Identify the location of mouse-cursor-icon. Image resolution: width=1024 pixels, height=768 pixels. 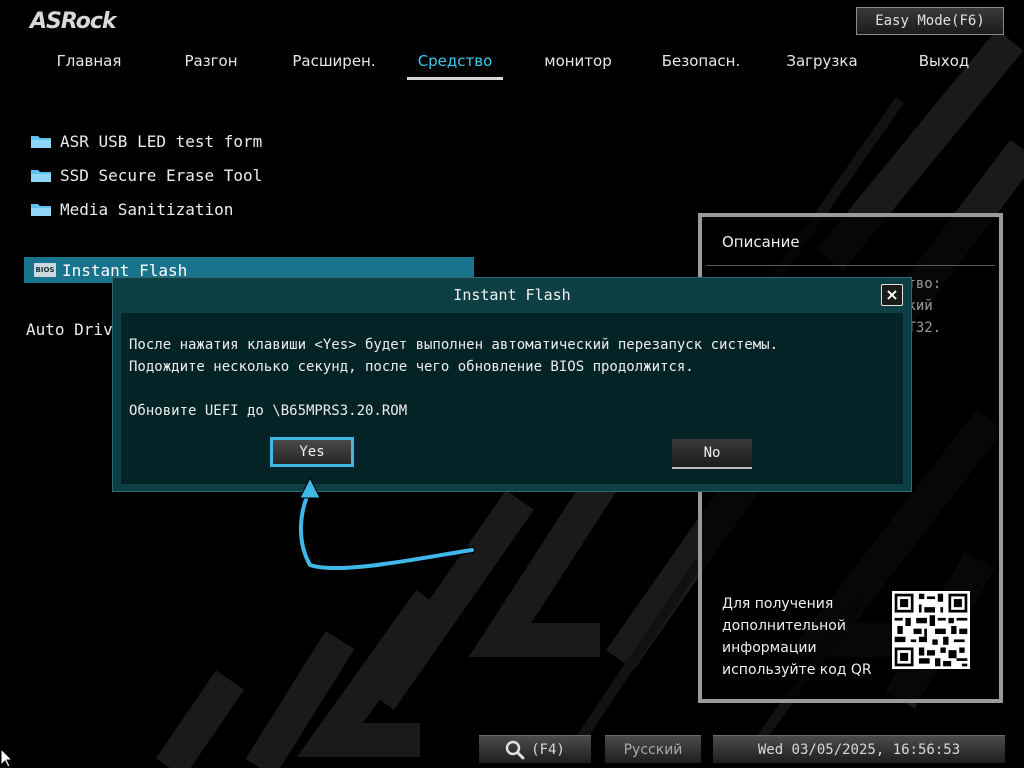
(6, 758).